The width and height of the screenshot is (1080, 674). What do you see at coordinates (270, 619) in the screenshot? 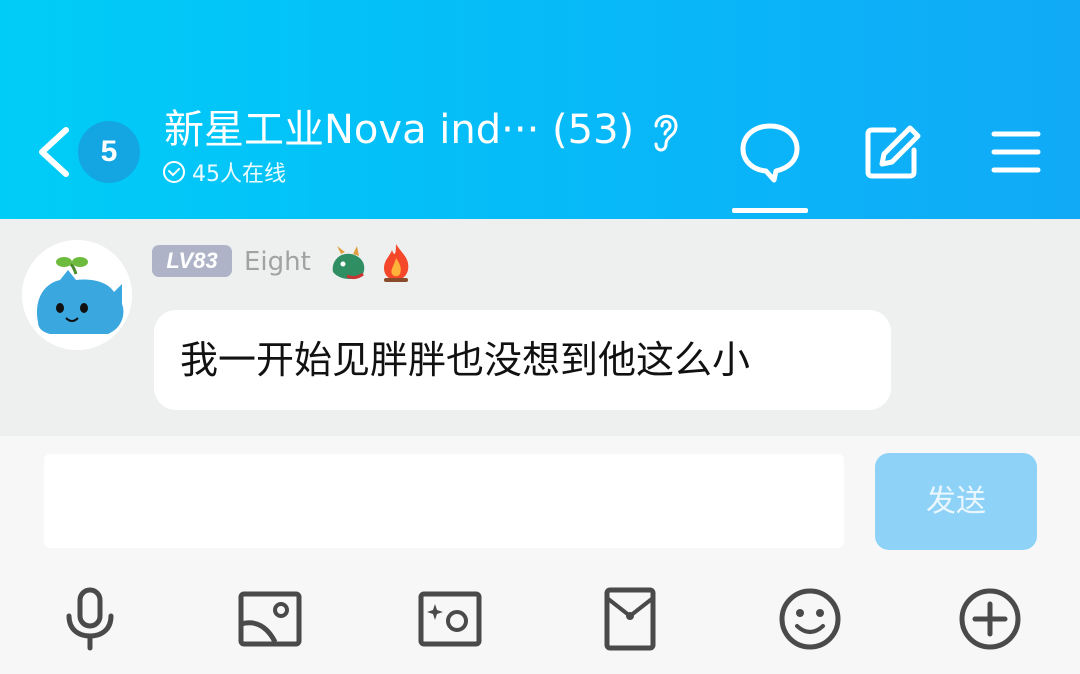
I see `image-icon` at bounding box center [270, 619].